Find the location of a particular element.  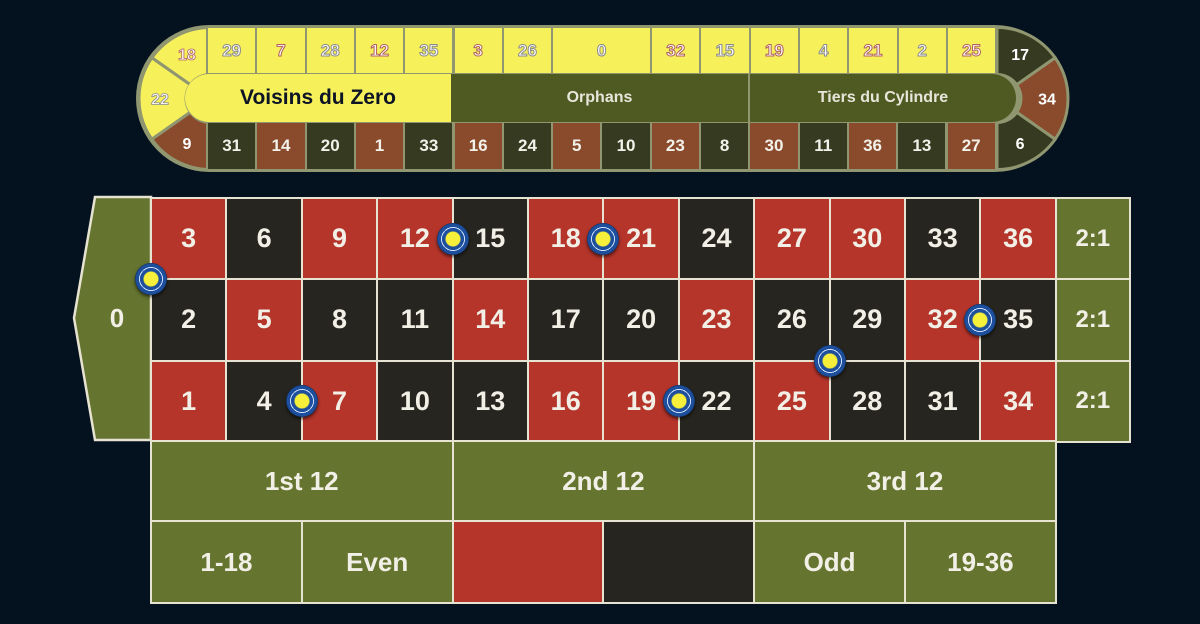

racetrack-number: 17 is located at coordinates (1020, 55).